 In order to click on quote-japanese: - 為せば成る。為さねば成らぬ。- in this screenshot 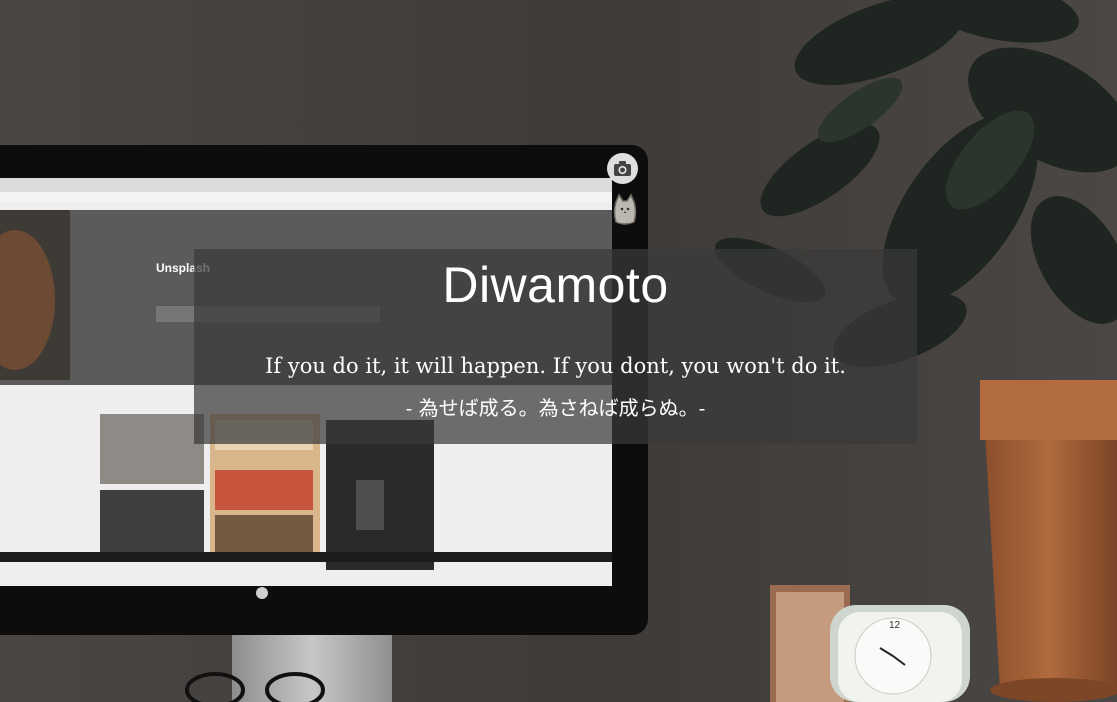, I will do `click(555, 408)`.